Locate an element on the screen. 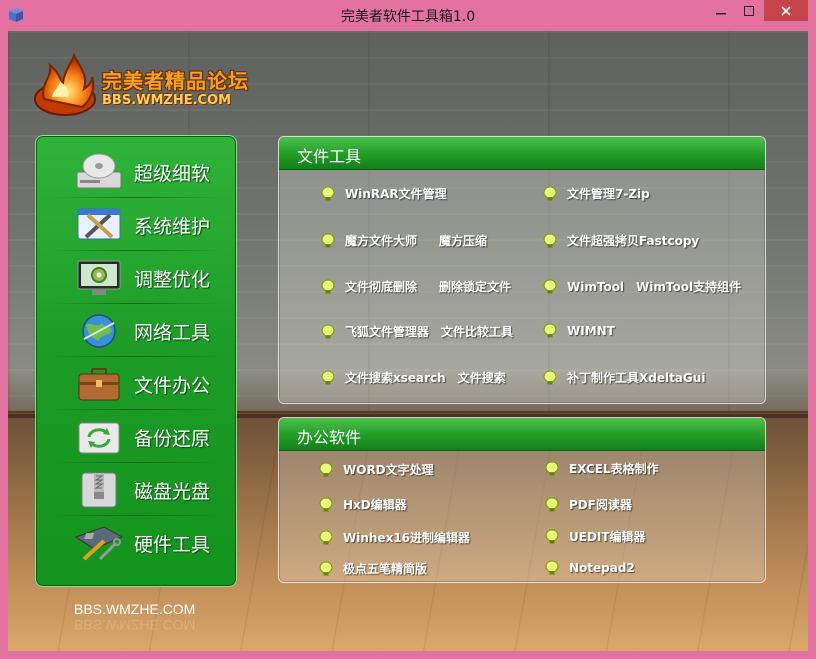 The image size is (816, 659). tool-winrar: WinRAR文件管理 is located at coordinates (384, 193).